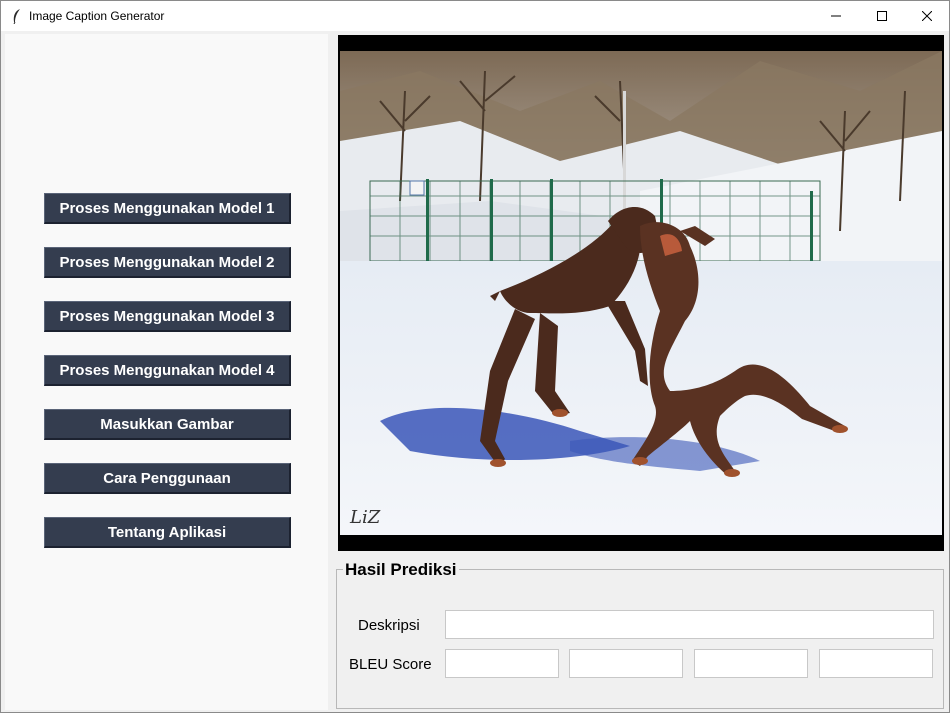 This screenshot has height=713, width=950. I want to click on description-label: Deskripsi, so click(389, 625).